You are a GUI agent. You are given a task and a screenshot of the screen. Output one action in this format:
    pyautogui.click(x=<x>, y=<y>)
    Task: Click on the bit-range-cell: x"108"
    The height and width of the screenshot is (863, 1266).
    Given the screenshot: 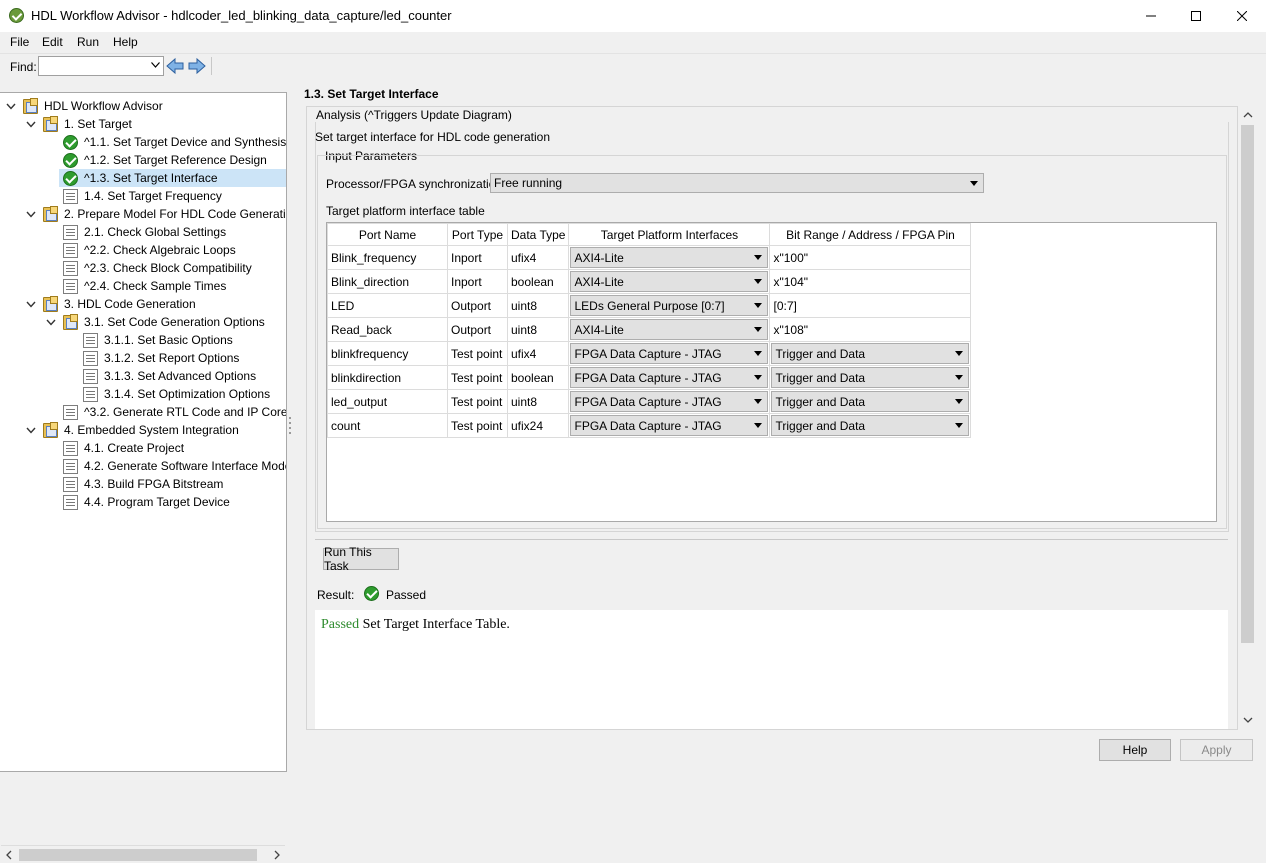 What is the action you would take?
    pyautogui.click(x=870, y=329)
    